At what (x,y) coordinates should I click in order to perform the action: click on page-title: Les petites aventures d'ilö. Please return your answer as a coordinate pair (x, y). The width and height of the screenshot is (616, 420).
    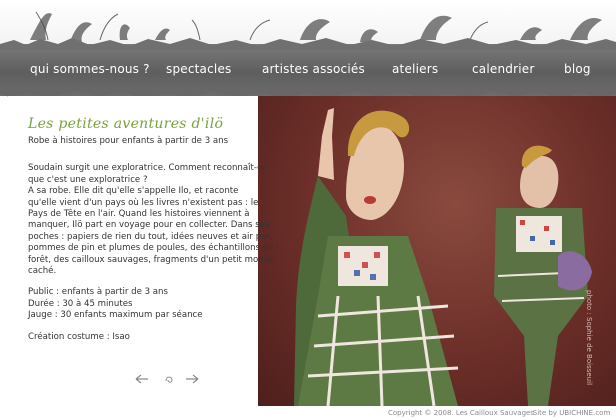
    Looking at the image, I should click on (126, 124).